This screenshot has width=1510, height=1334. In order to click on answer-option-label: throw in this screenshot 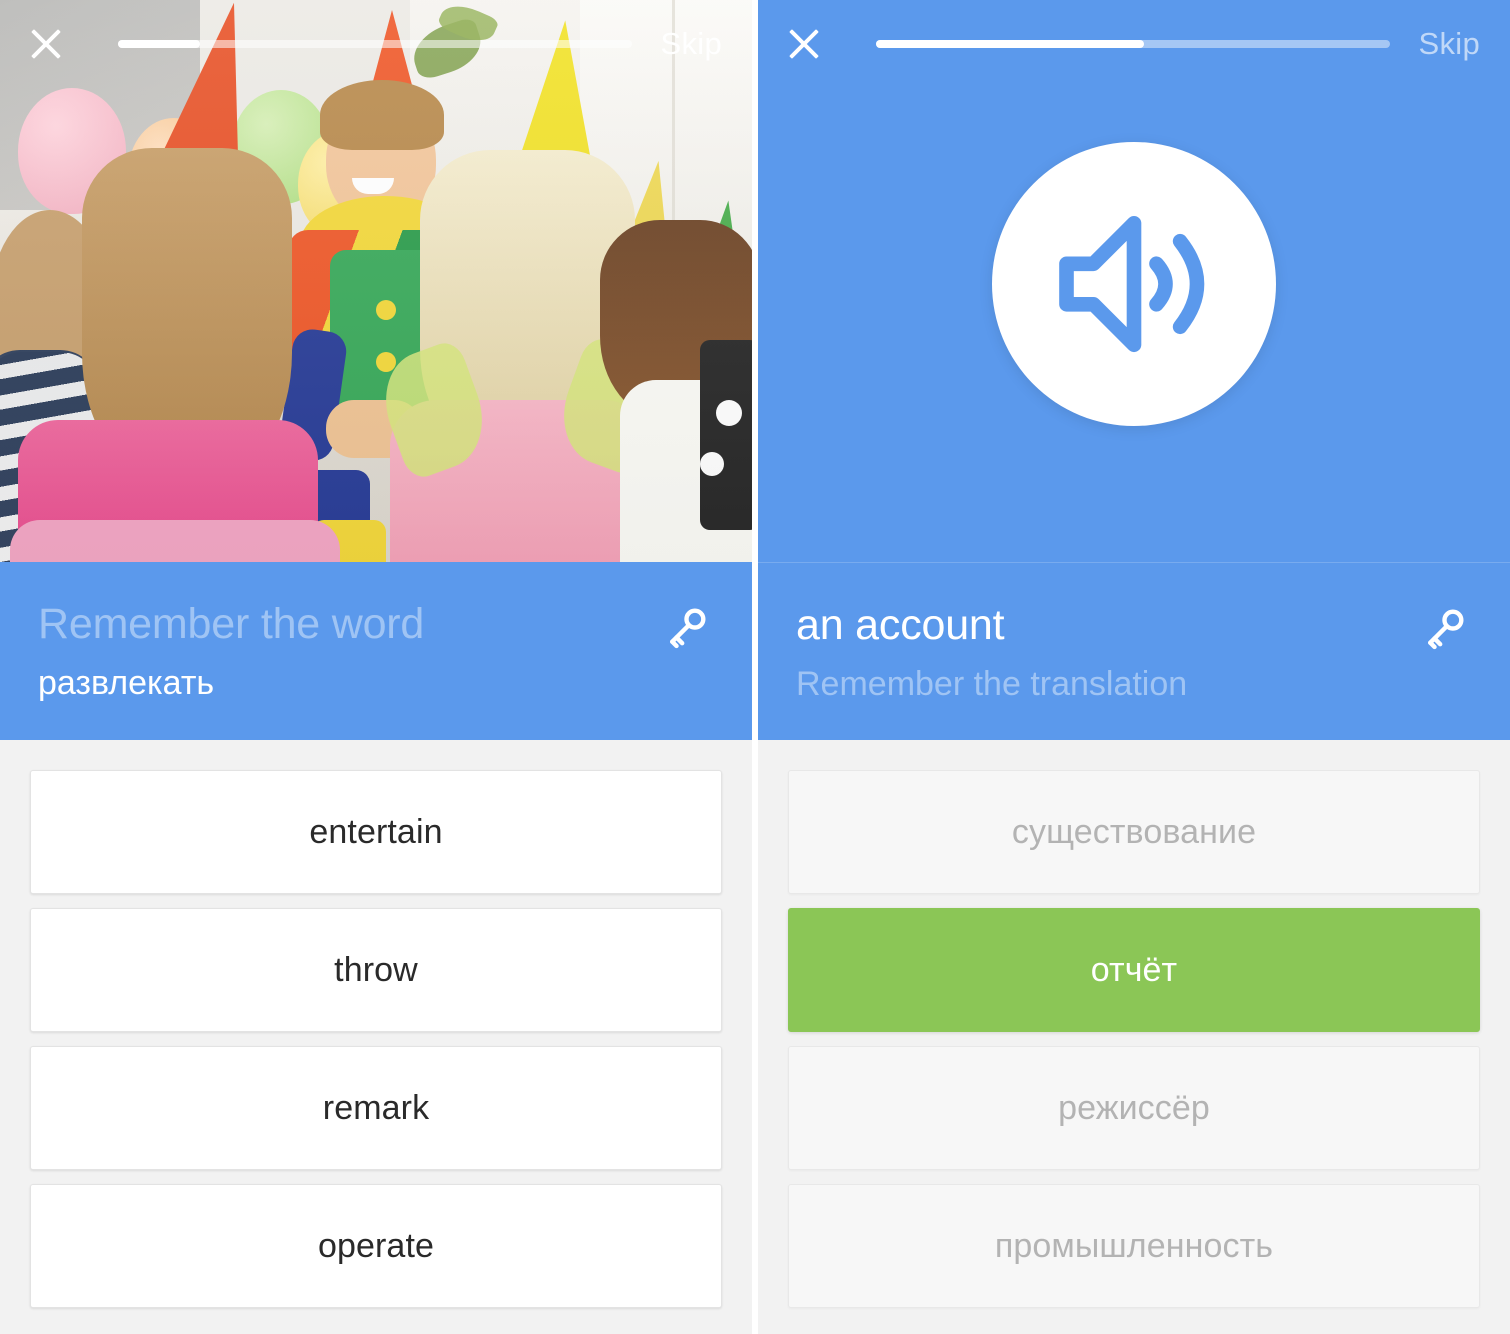, I will do `click(376, 969)`.